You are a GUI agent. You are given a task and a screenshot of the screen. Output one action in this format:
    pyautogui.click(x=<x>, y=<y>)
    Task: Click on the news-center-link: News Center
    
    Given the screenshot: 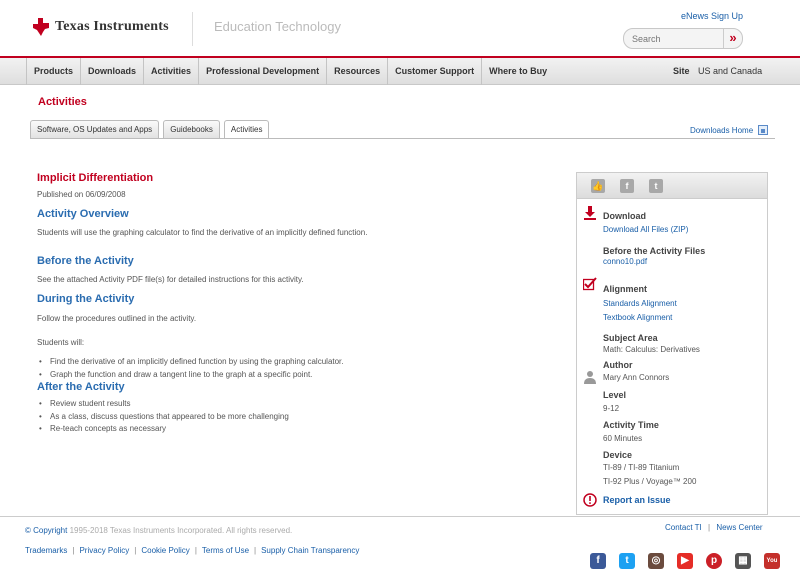 What is the action you would take?
    pyautogui.click(x=739, y=527)
    